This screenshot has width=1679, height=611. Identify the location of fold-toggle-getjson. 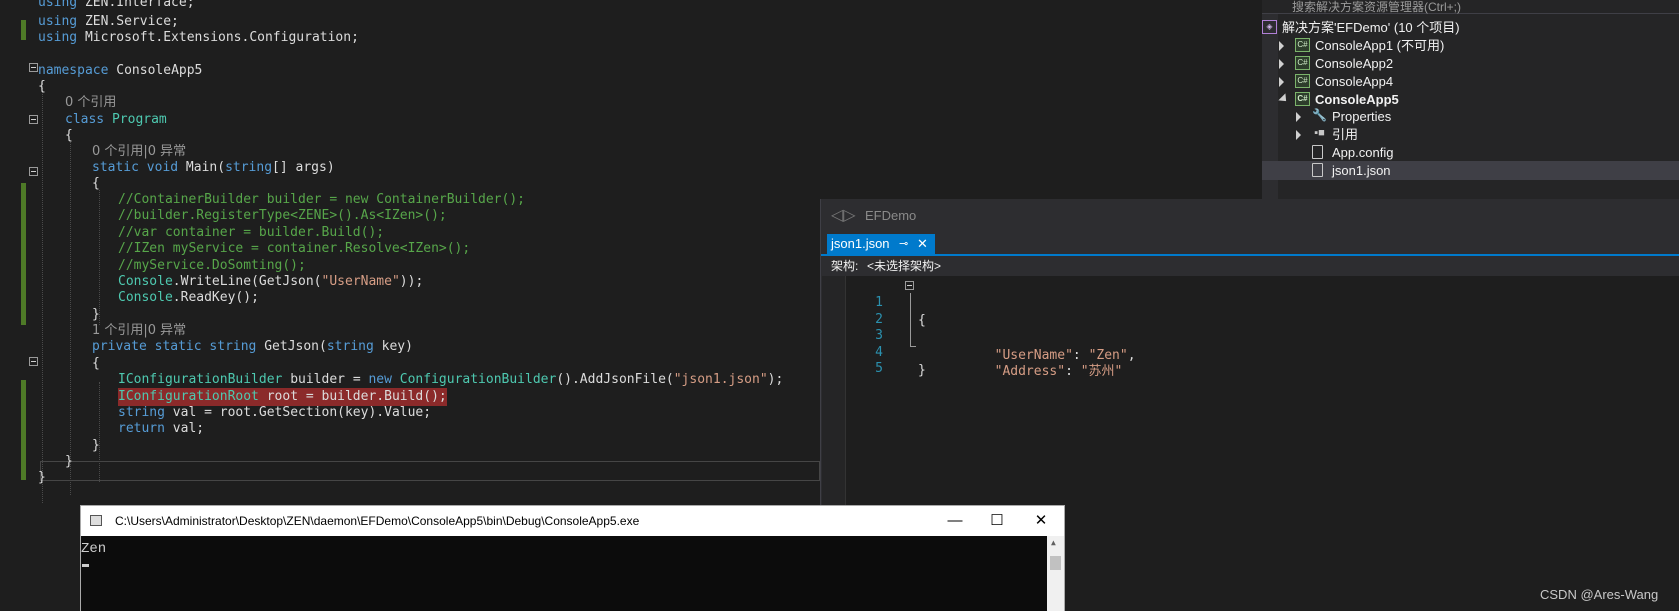
(33, 361).